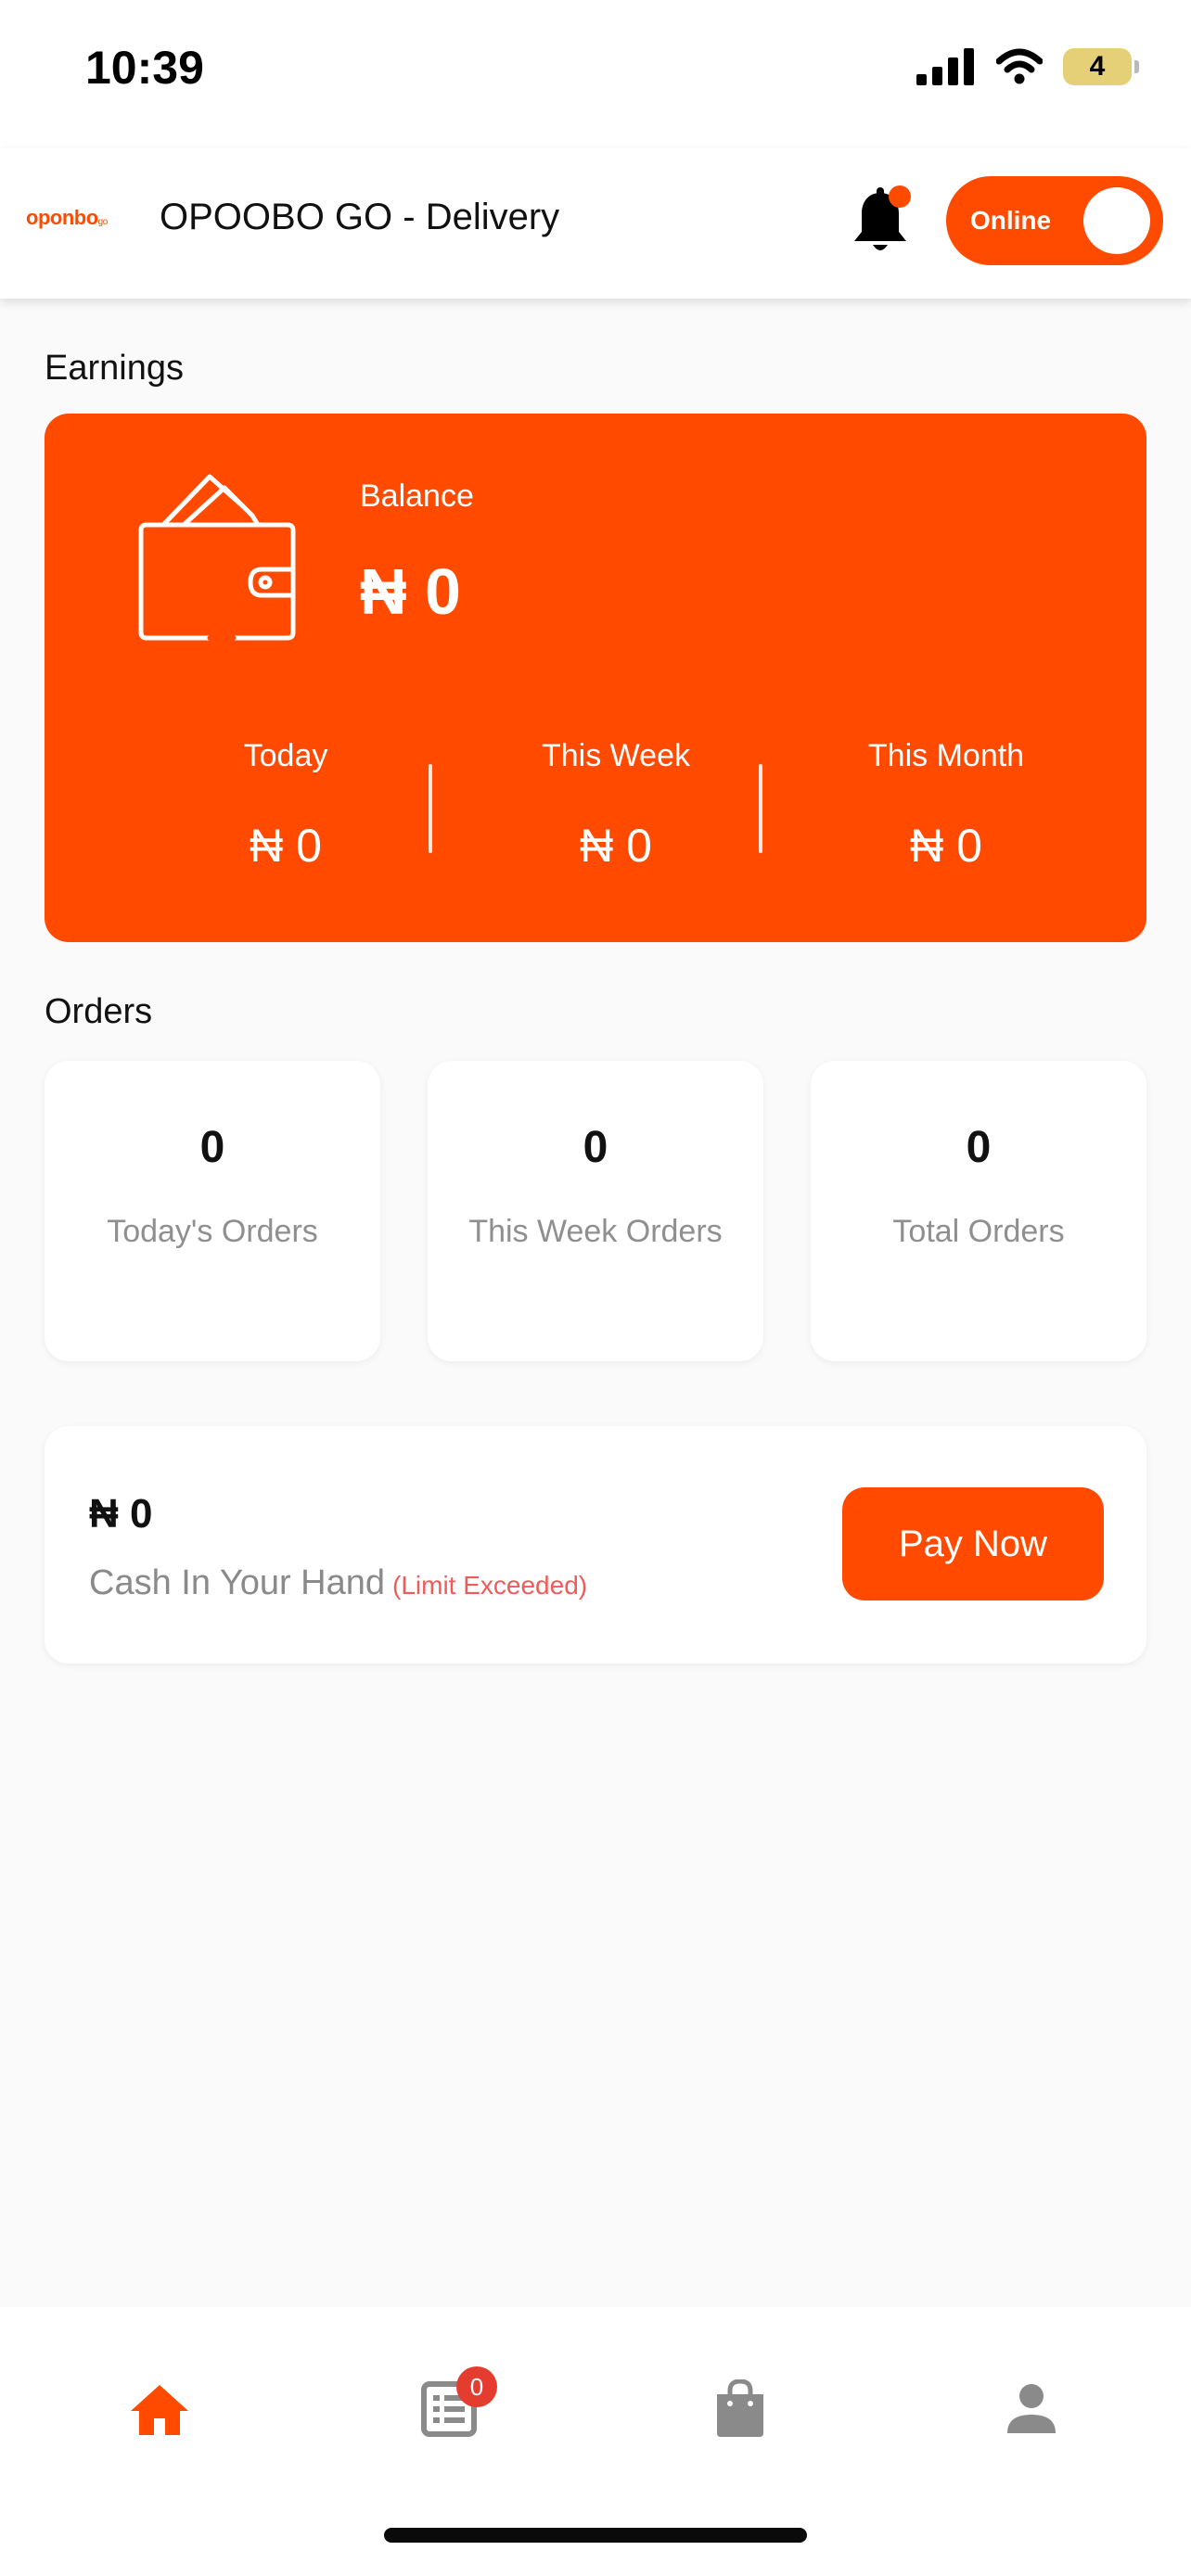 The width and height of the screenshot is (1191, 2576). What do you see at coordinates (476, 2386) in the screenshot?
I see `orders-badge: 0` at bounding box center [476, 2386].